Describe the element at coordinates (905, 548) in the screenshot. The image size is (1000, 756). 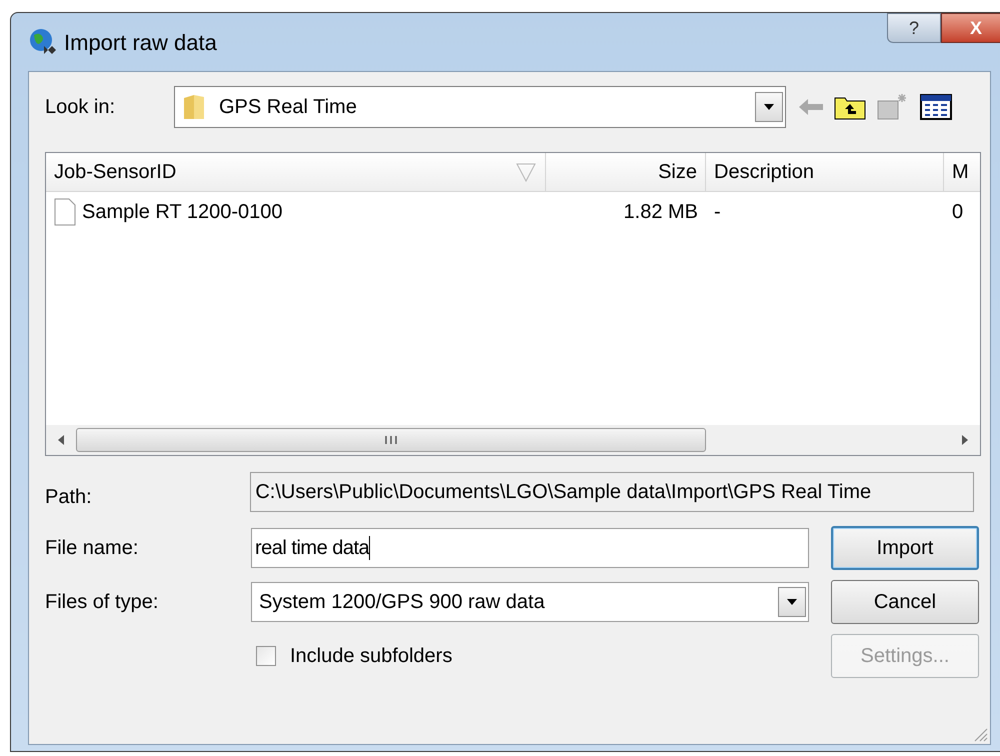
I see `dialog-button: Import` at that location.